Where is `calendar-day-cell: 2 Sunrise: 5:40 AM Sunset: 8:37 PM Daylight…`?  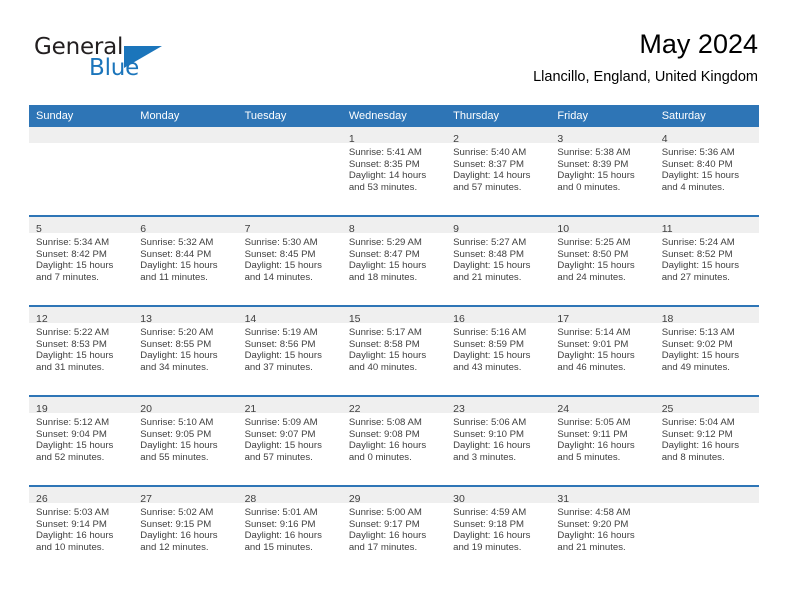 calendar-day-cell: 2 Sunrise: 5:40 AM Sunset: 8:37 PM Daylight… is located at coordinates (498, 171).